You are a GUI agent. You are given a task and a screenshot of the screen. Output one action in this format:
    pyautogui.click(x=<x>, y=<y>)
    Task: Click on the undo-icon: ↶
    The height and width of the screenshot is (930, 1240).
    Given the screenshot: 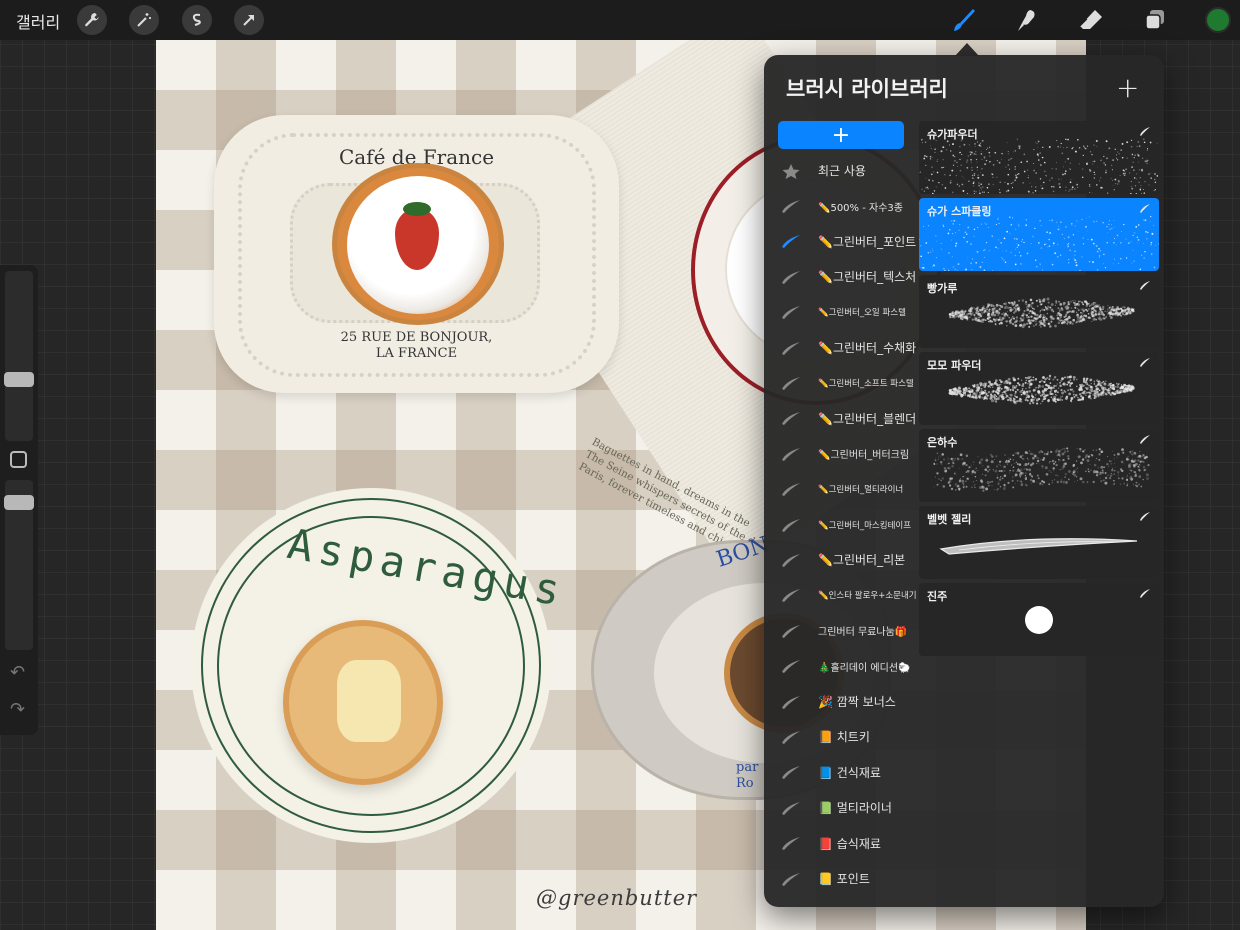 What is the action you would take?
    pyautogui.click(x=17, y=672)
    